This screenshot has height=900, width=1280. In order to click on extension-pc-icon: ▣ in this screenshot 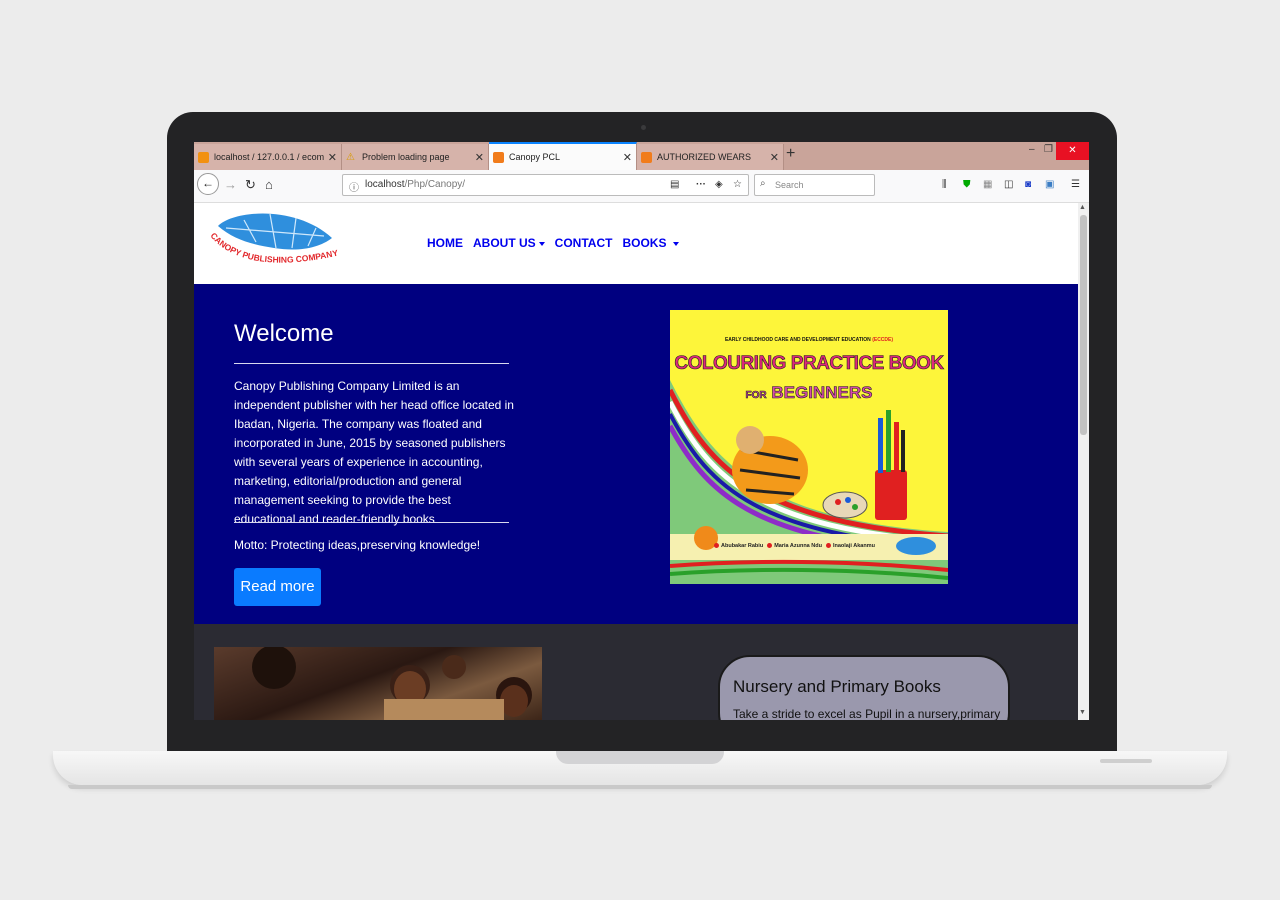, I will do `click(1049, 184)`.